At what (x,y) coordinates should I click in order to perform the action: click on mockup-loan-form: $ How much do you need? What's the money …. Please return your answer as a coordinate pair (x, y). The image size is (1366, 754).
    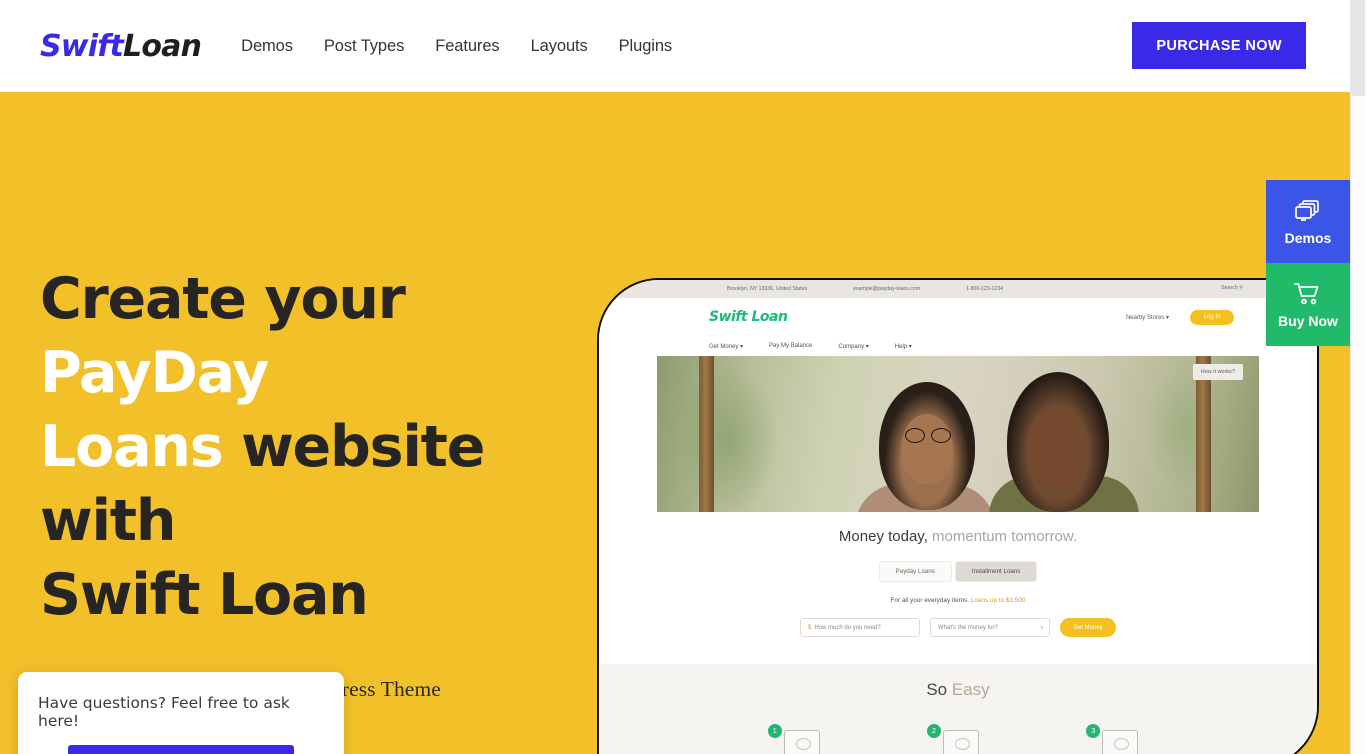
    Looking at the image, I should click on (958, 627).